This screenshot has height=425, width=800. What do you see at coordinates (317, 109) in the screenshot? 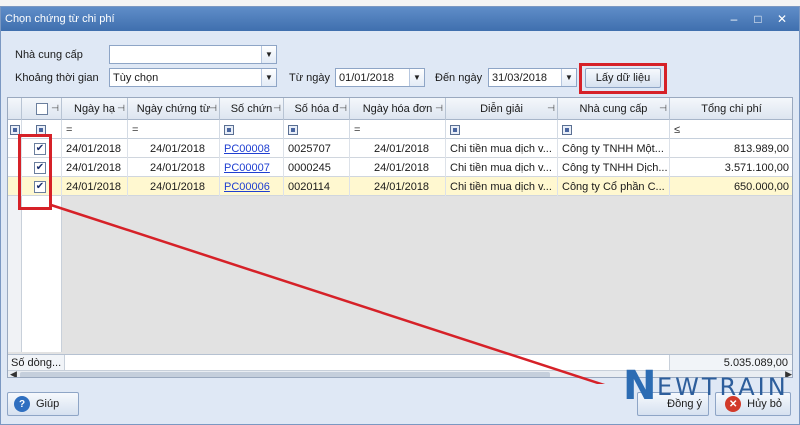
I see `header-col-3: Số hóa đ ⊣` at bounding box center [317, 109].